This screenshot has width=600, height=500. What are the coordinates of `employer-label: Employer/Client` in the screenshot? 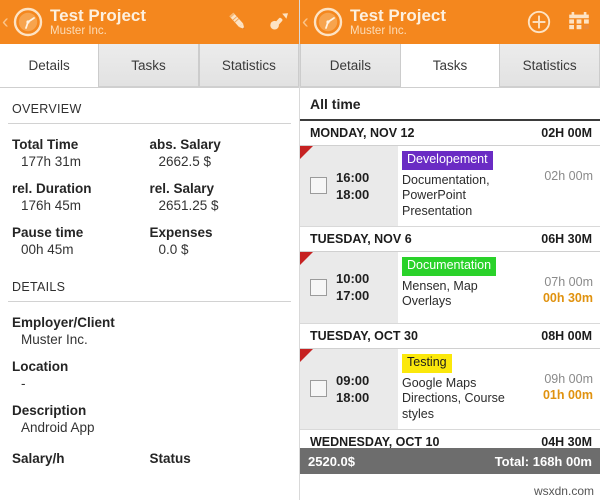 It's located at (63, 322).